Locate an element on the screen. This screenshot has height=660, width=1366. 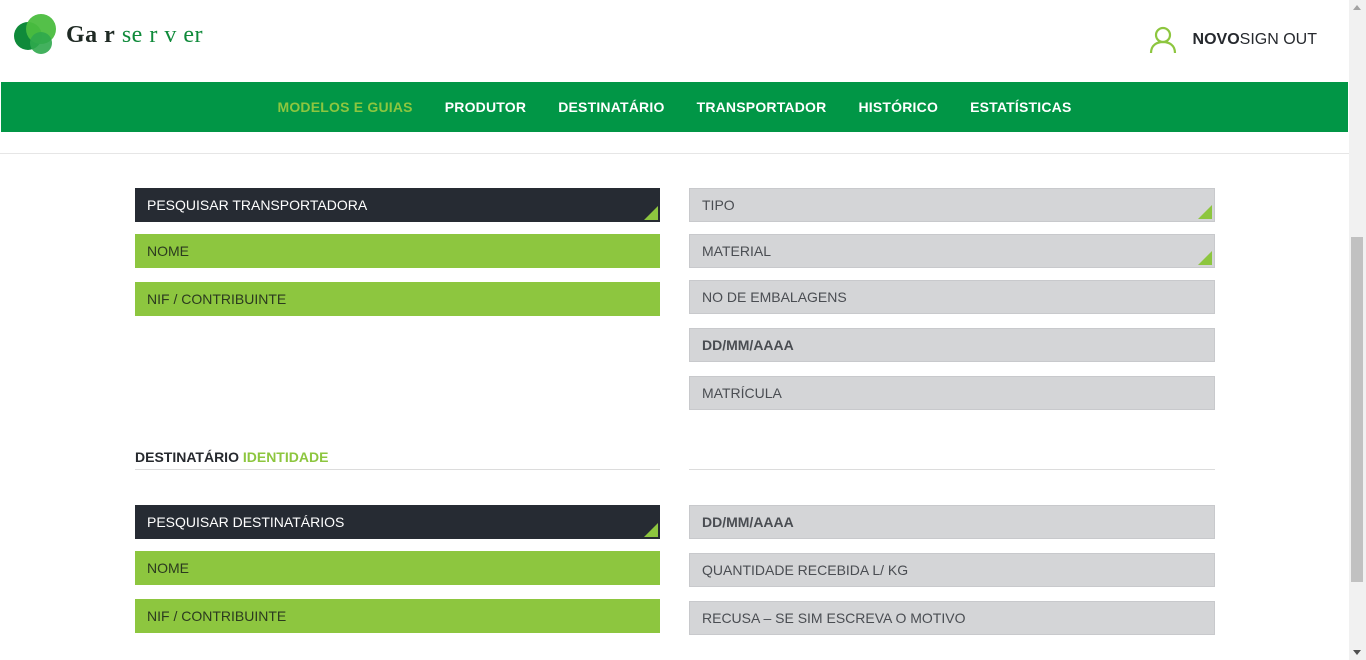
section-divider-left is located at coordinates (397, 469).